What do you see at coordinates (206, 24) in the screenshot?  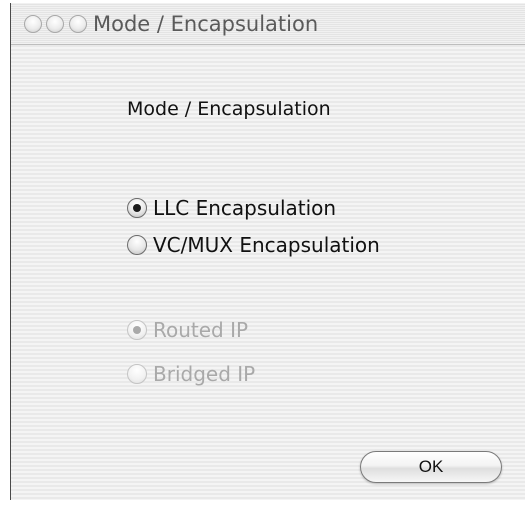 I see `window-title: Mode / Encapsulation` at bounding box center [206, 24].